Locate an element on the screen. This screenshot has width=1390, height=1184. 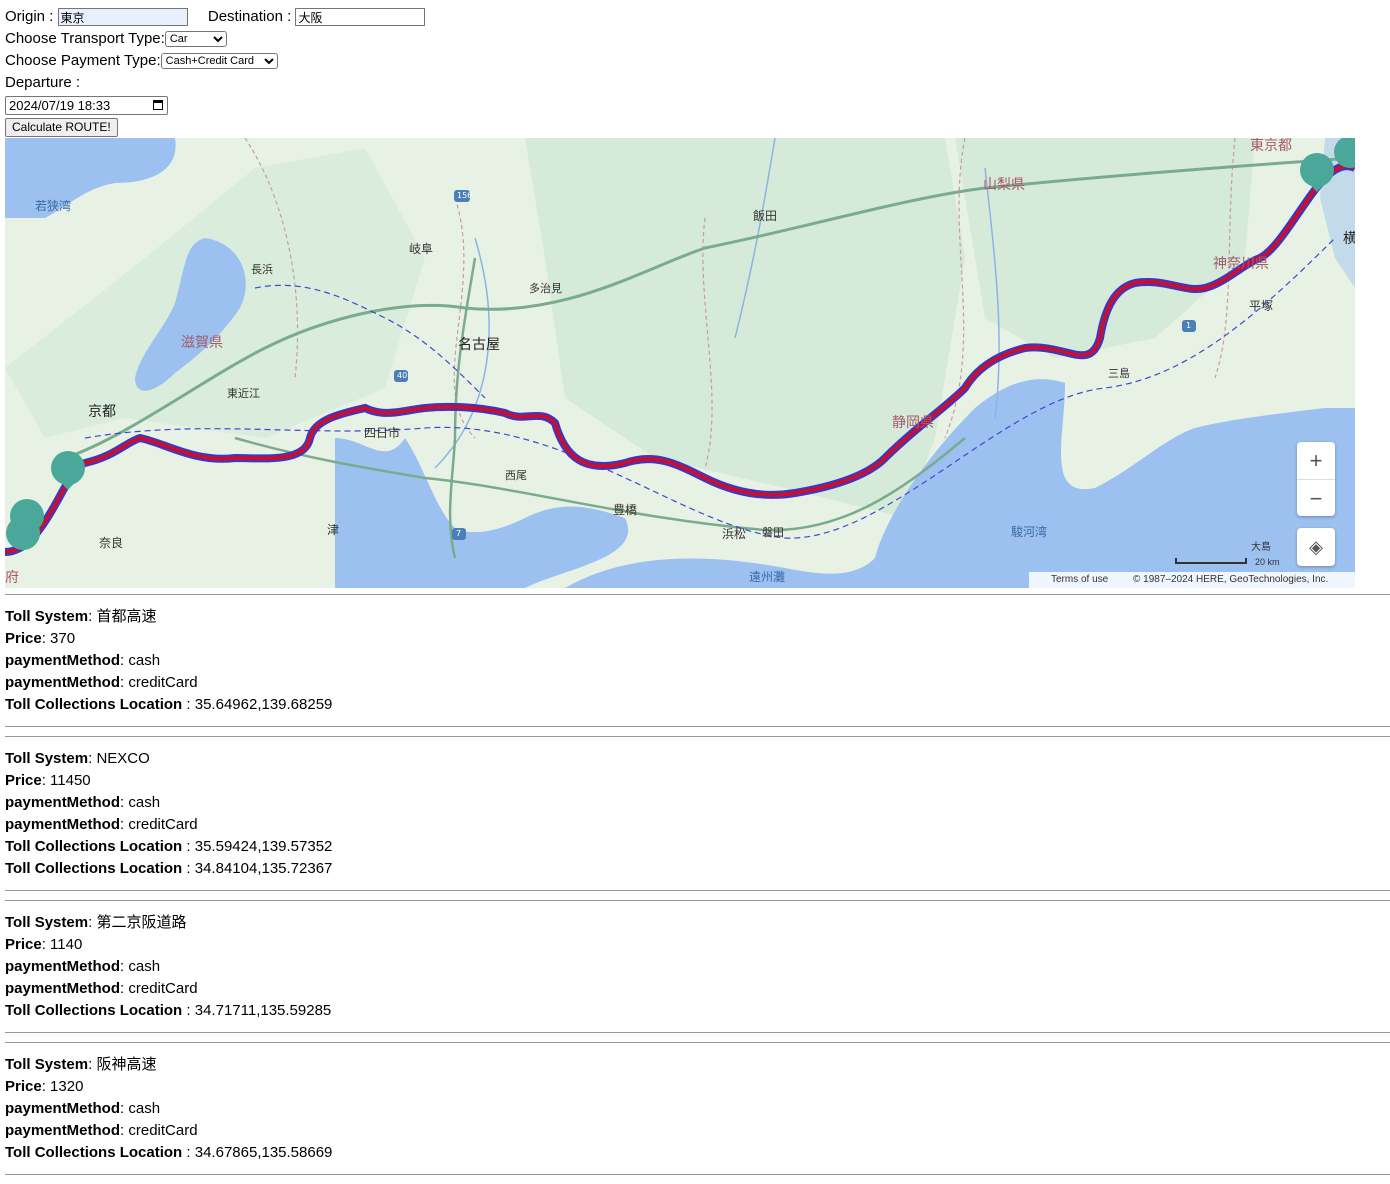
toll-system-value: 首都高速 is located at coordinates (126, 616).